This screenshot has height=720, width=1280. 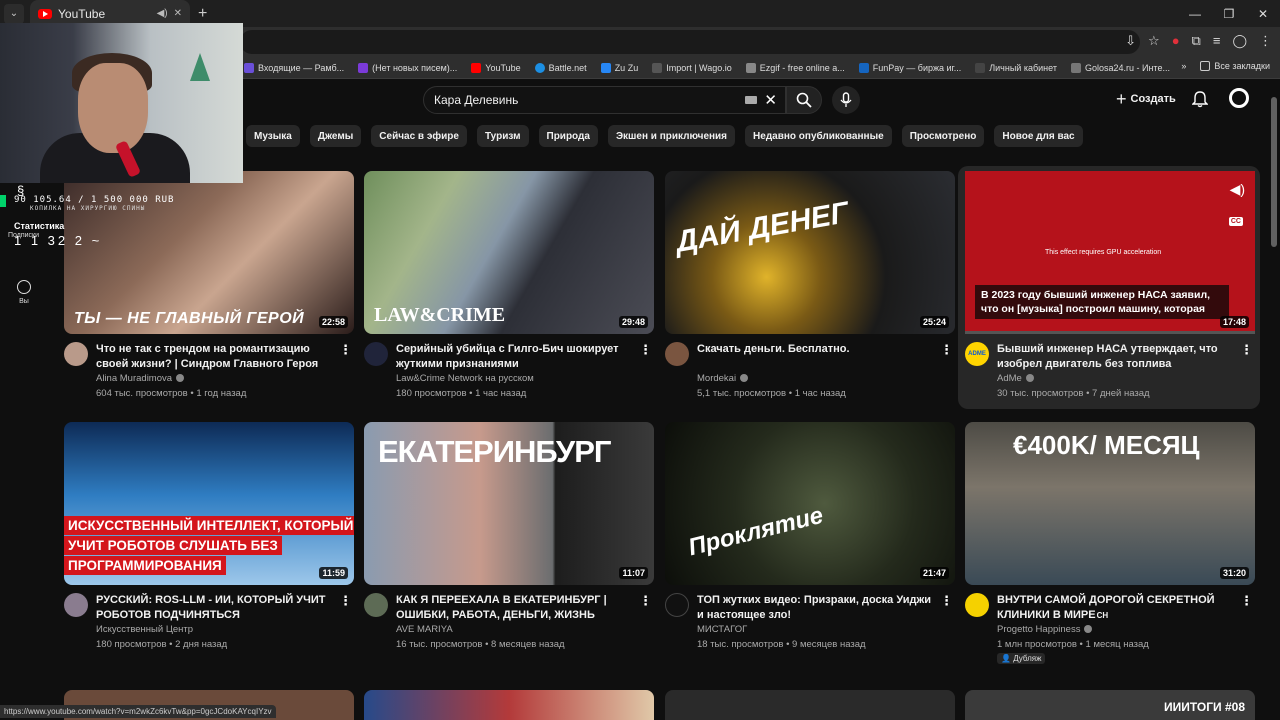 What do you see at coordinates (1274, 400) in the screenshot?
I see `page-scrollbar` at bounding box center [1274, 400].